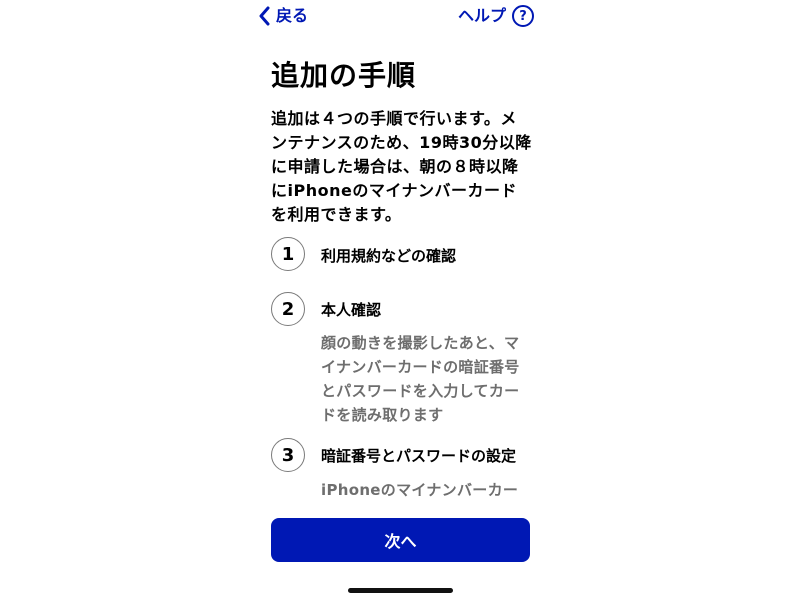  What do you see at coordinates (351, 310) in the screenshot?
I see `step-title: 本人確認` at bounding box center [351, 310].